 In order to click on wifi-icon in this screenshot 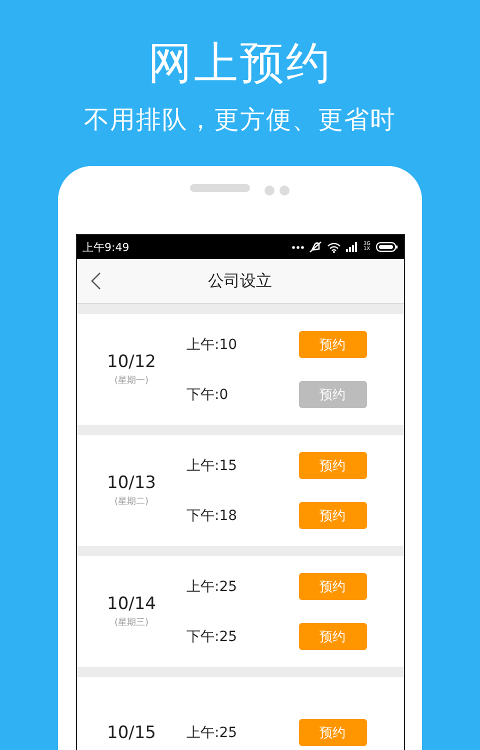, I will do `click(334, 247)`.